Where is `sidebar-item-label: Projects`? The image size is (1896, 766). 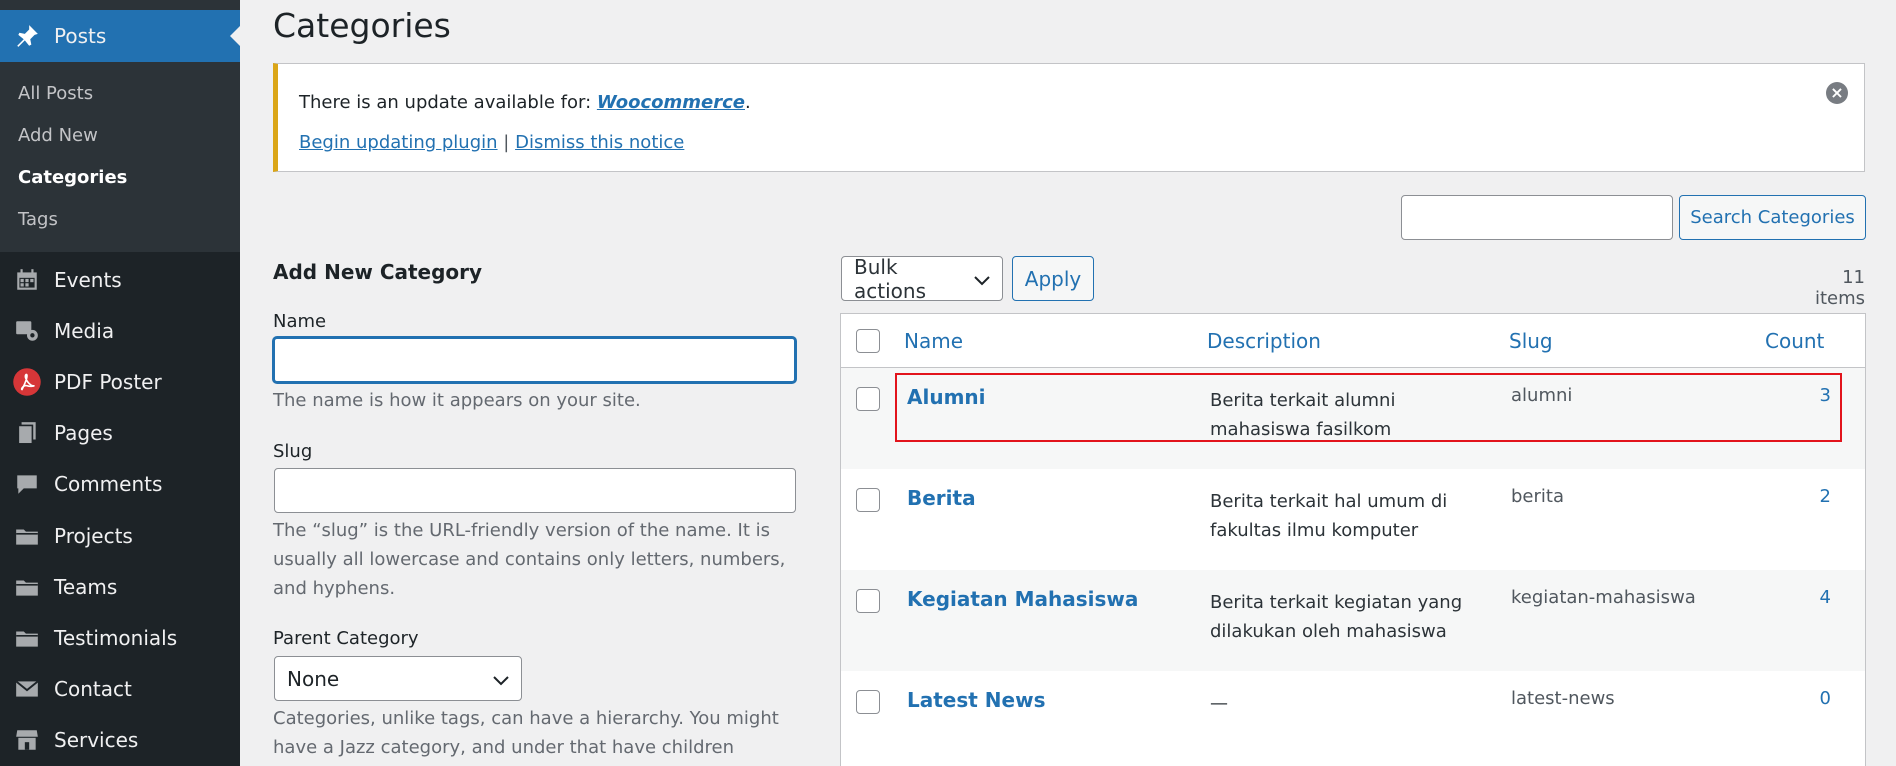
sidebar-item-label: Projects is located at coordinates (93, 535).